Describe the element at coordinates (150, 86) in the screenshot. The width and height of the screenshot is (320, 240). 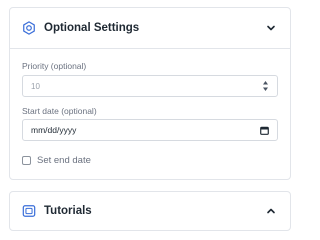
I see `priority-input: 10` at that location.